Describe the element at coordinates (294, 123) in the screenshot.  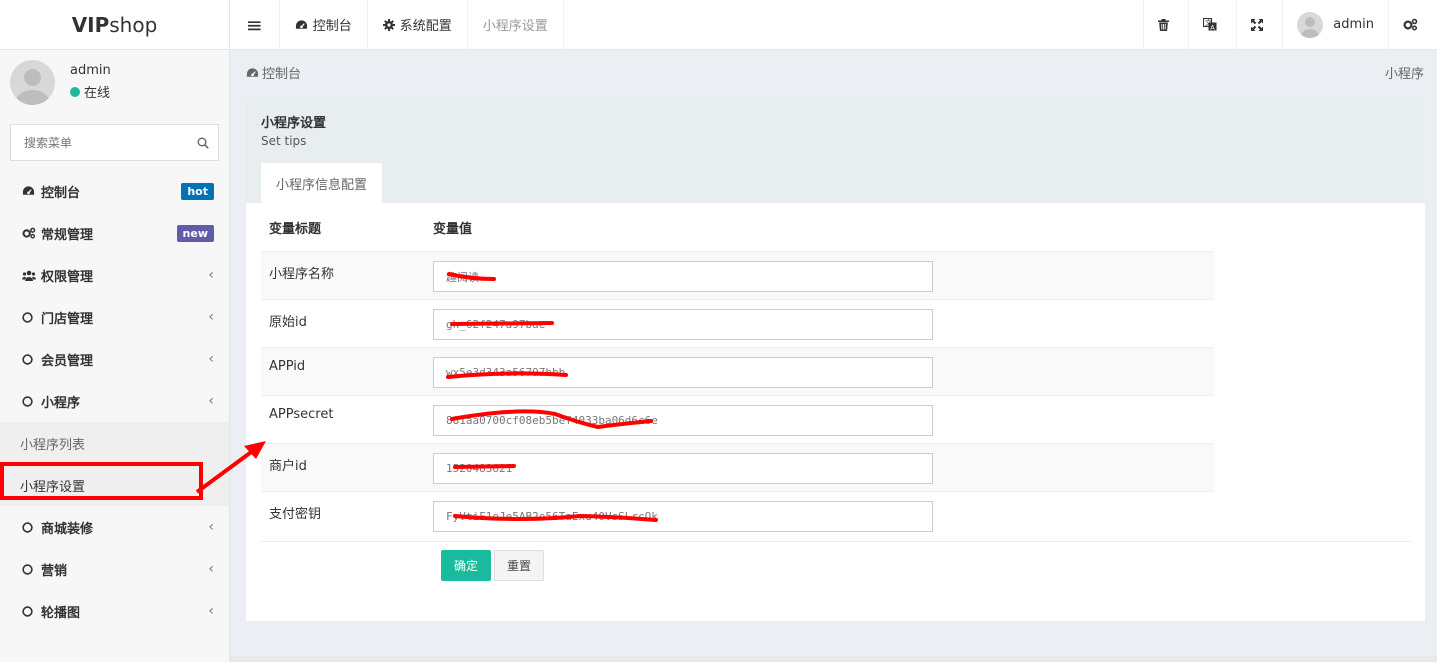
I see `page-title: 小程序设置` at that location.